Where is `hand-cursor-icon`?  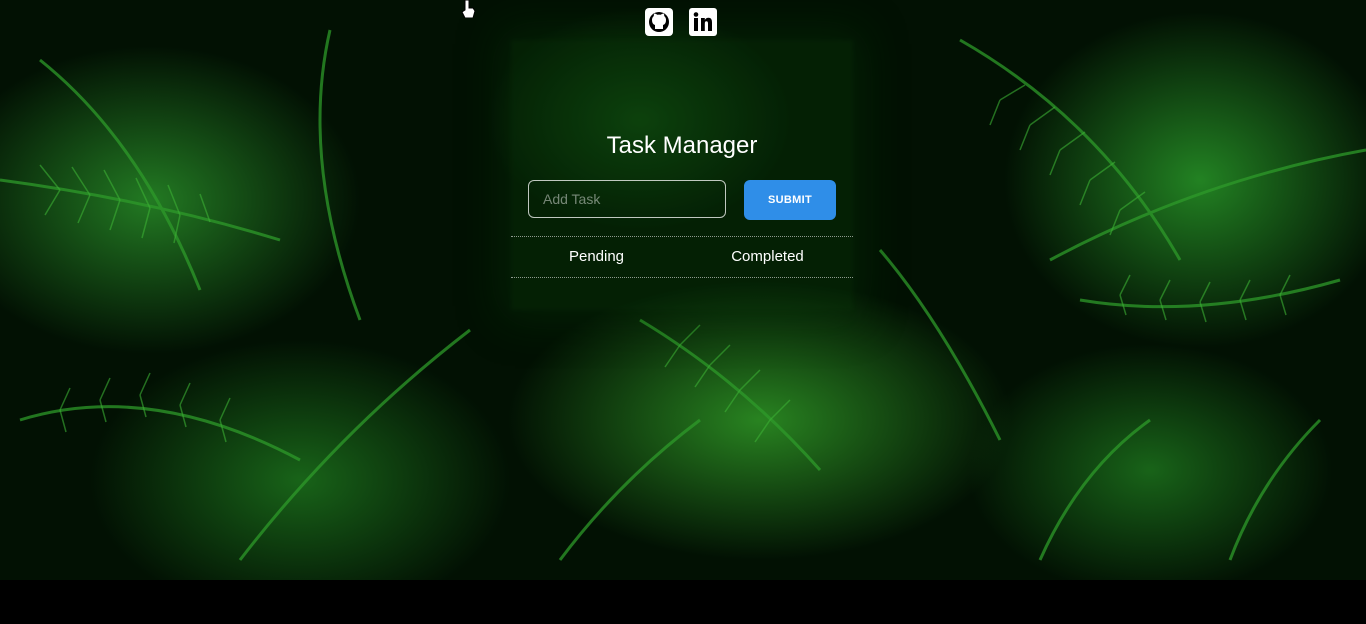 hand-cursor-icon is located at coordinates (468, 9).